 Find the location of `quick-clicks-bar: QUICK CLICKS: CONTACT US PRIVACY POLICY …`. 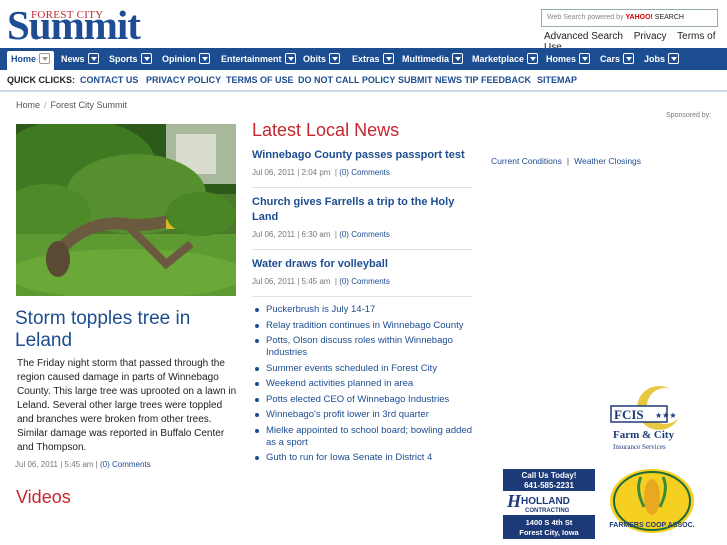

quick-clicks-bar: QUICK CLICKS: CONTACT US PRIVACY POLICY … is located at coordinates (363, 81).